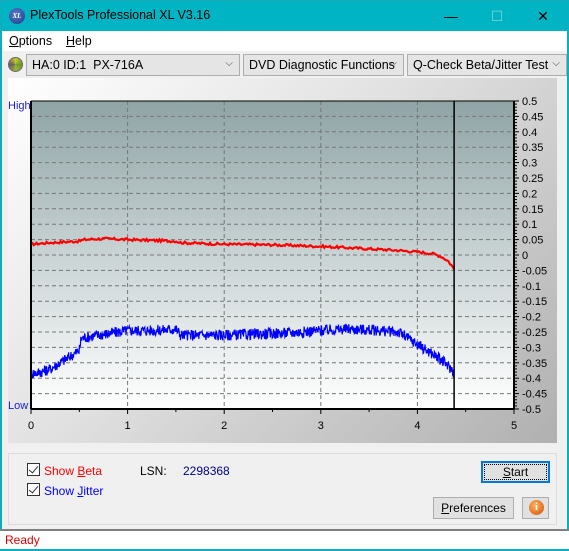 The image size is (569, 551). I want to click on menu-options-rest: ptions, so click(35, 41).